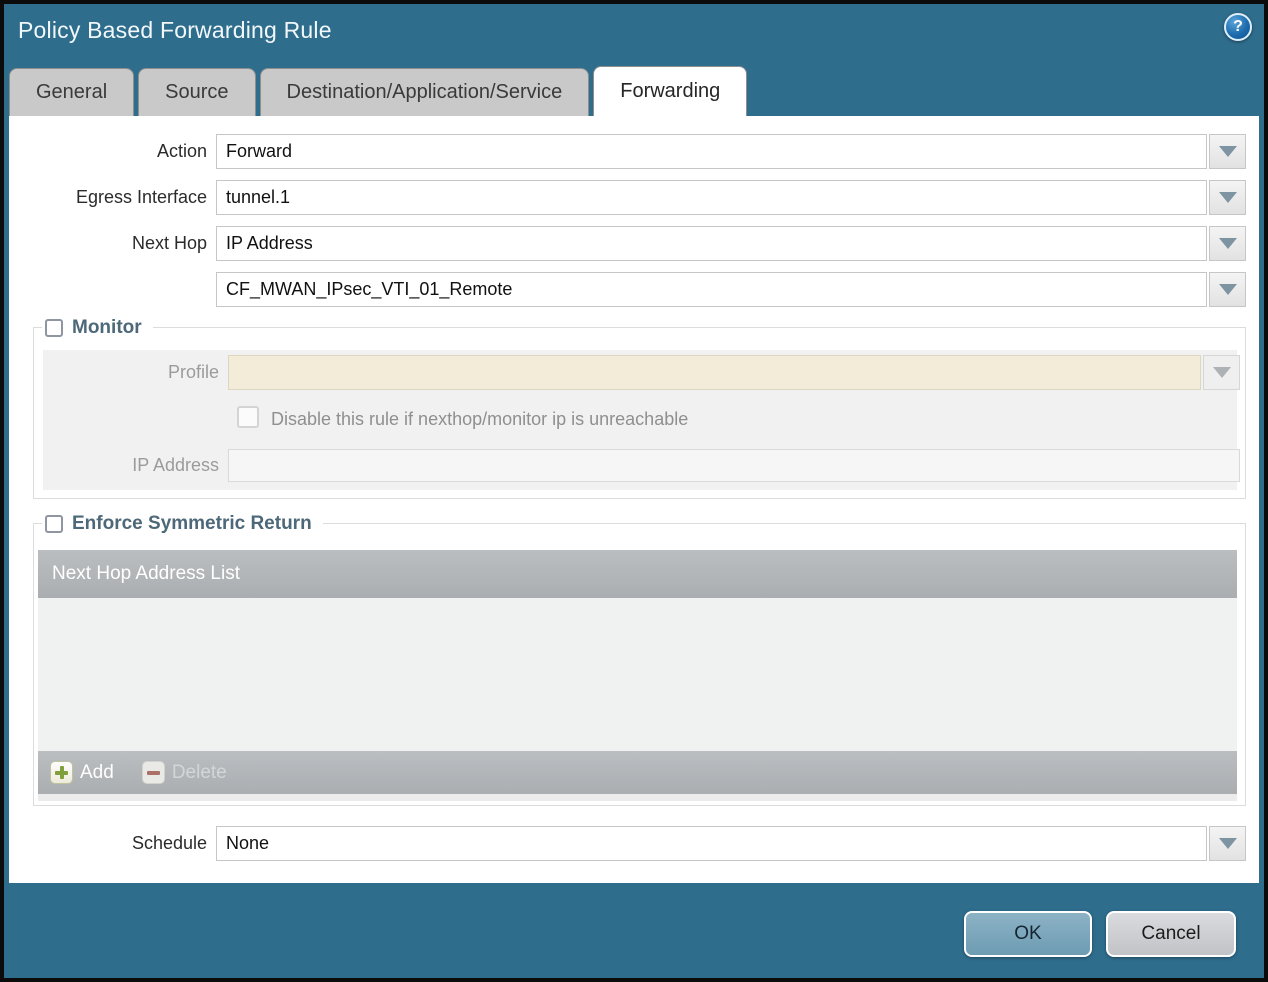 This screenshot has width=1268, height=982. I want to click on next-hop-address-combo: CF_MWAN_IPsec_VTI_01_Remote, so click(731, 289).